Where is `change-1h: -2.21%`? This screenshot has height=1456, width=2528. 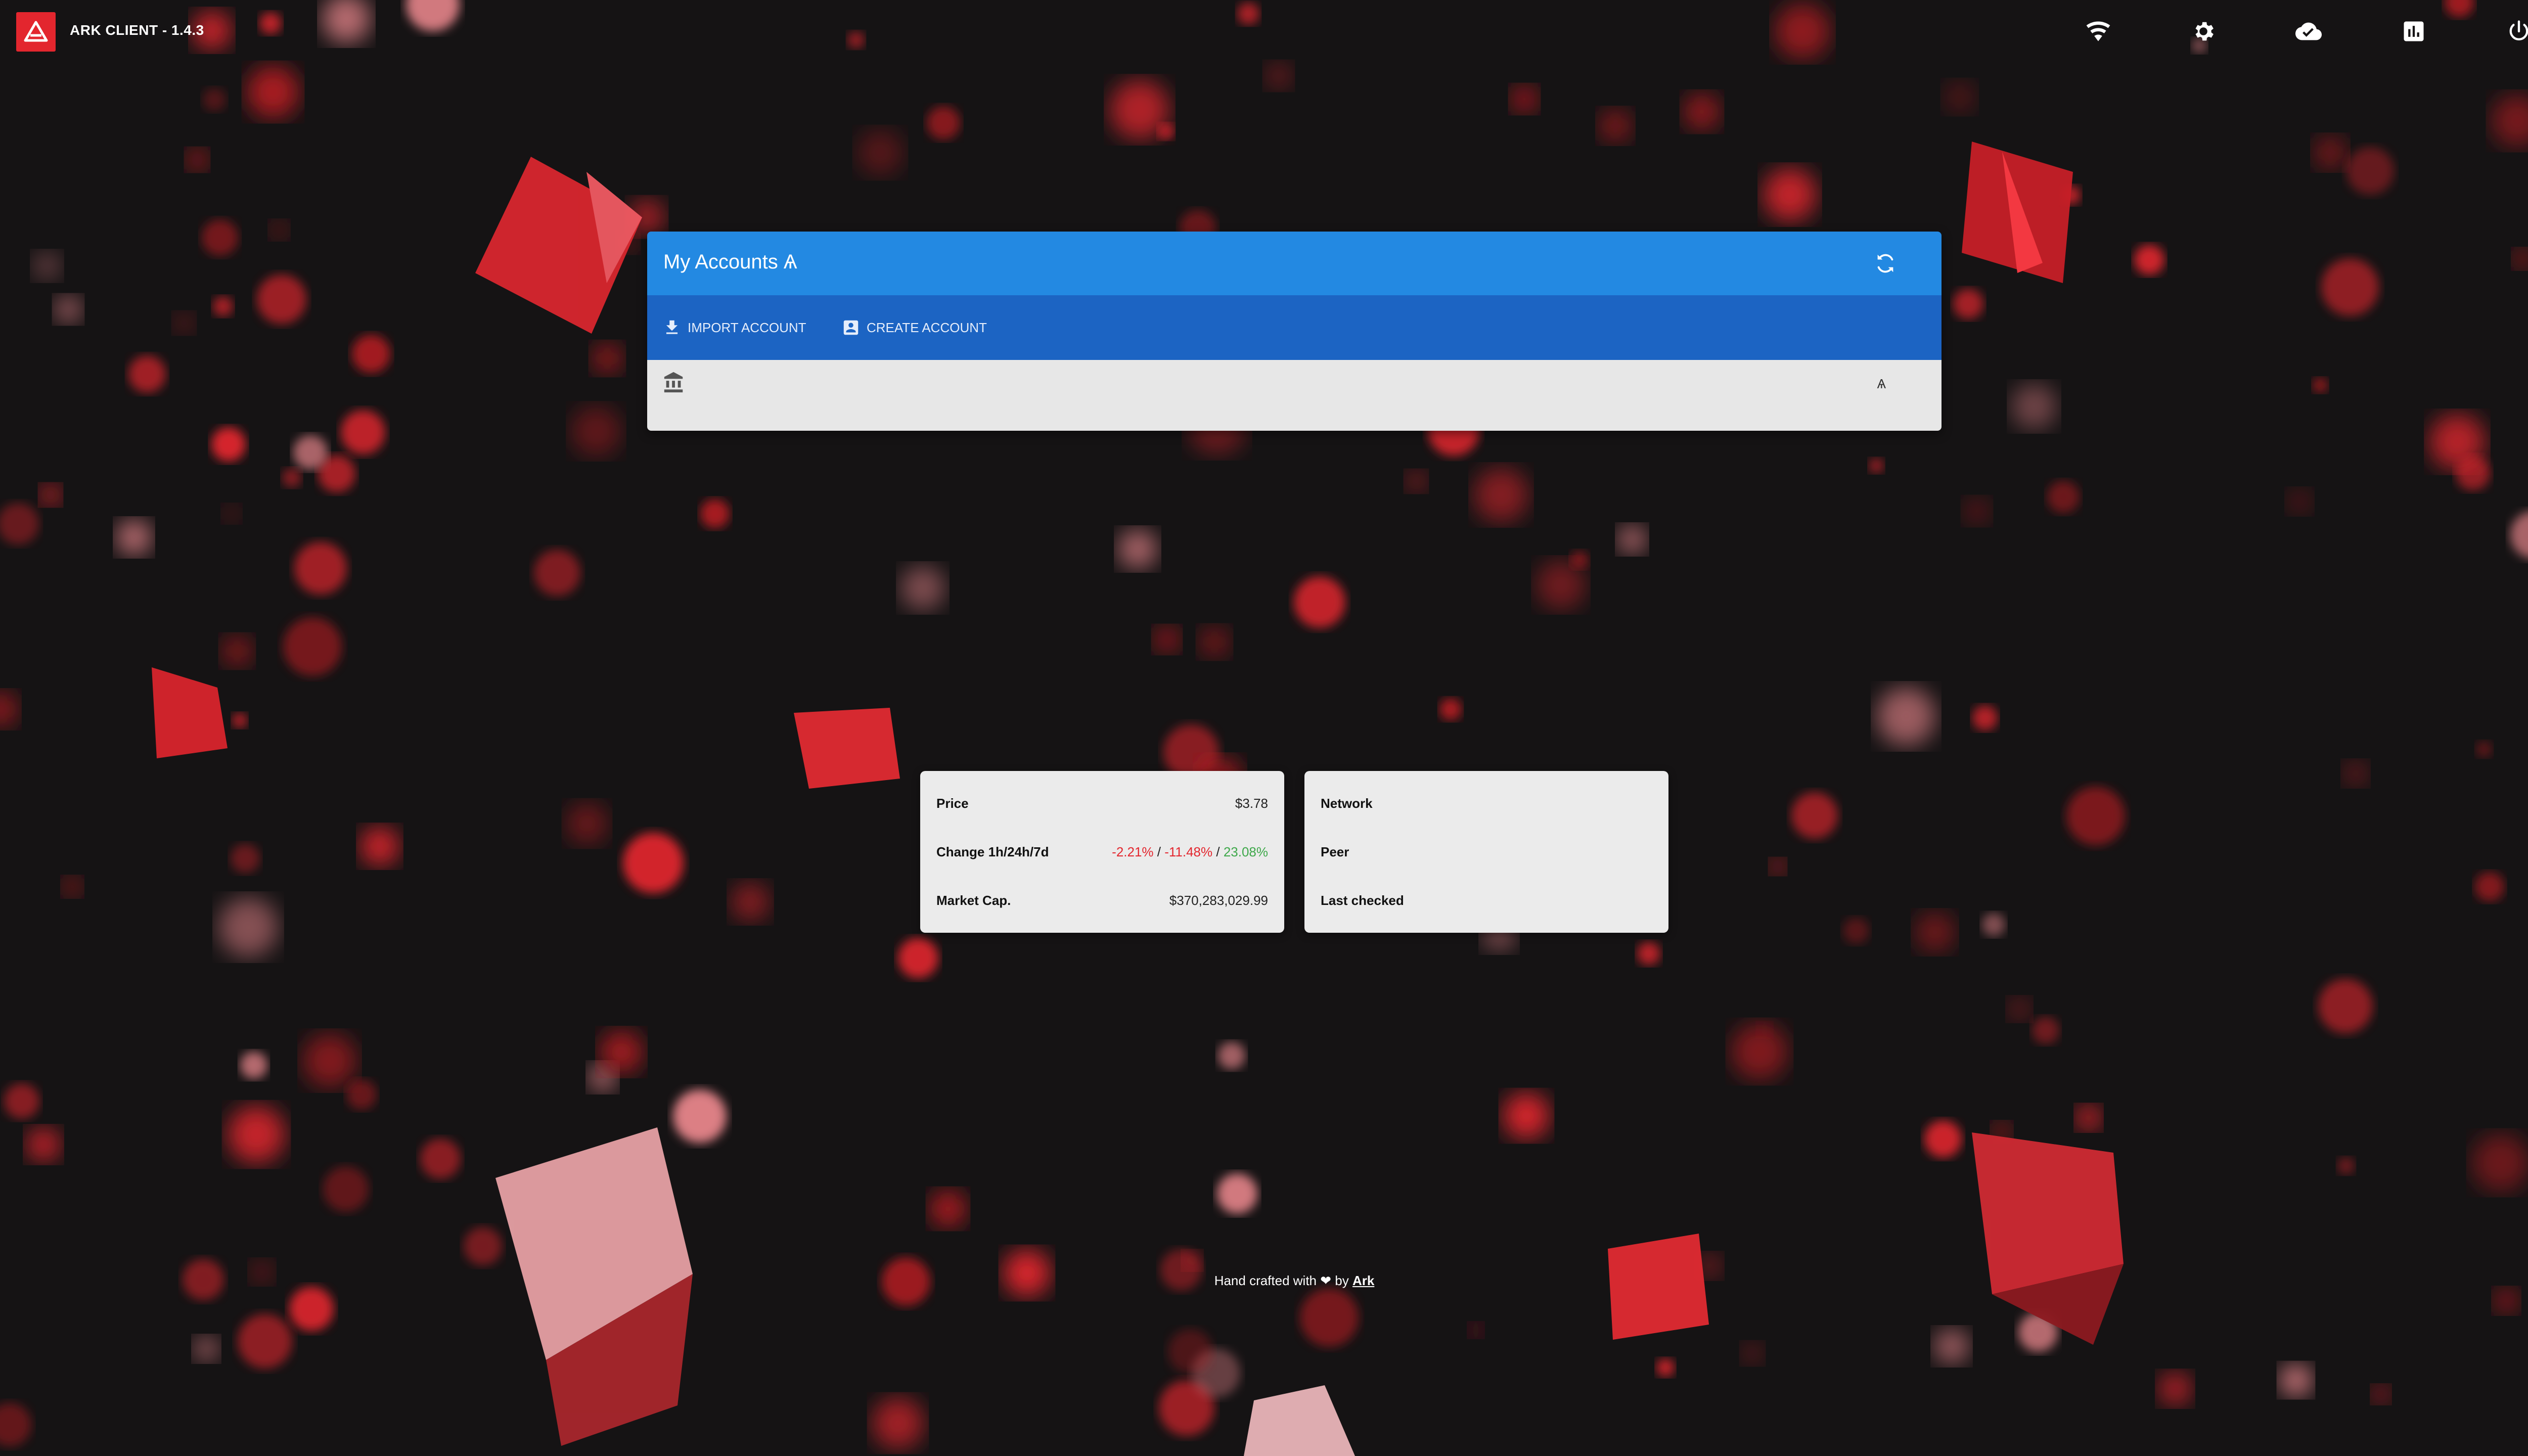 change-1h: -2.21% is located at coordinates (1133, 851).